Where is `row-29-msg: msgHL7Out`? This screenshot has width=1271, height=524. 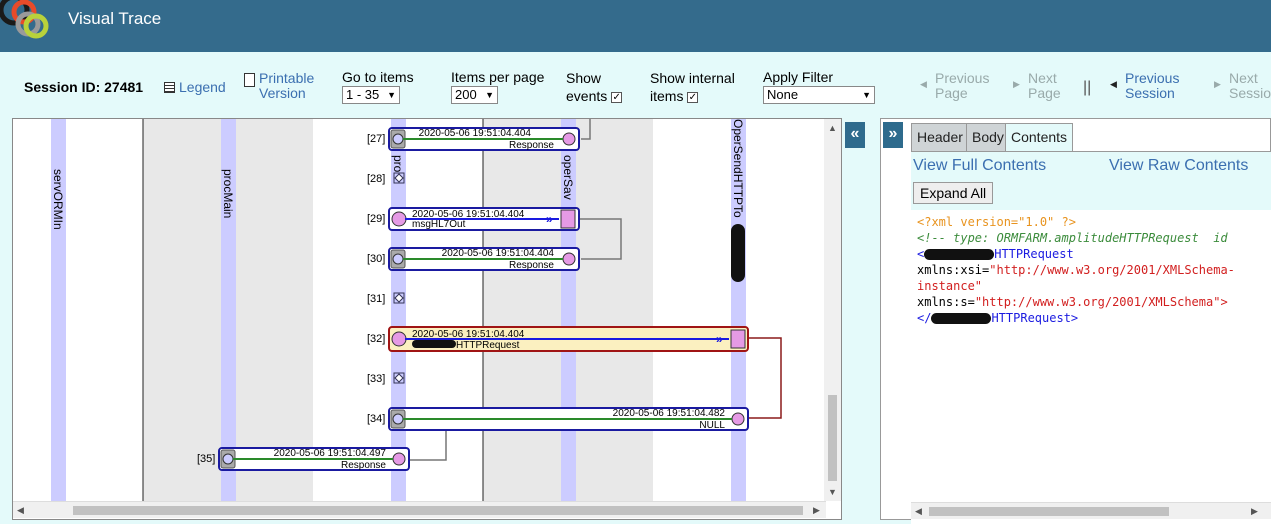 row-29-msg: msgHL7Out is located at coordinates (439, 224).